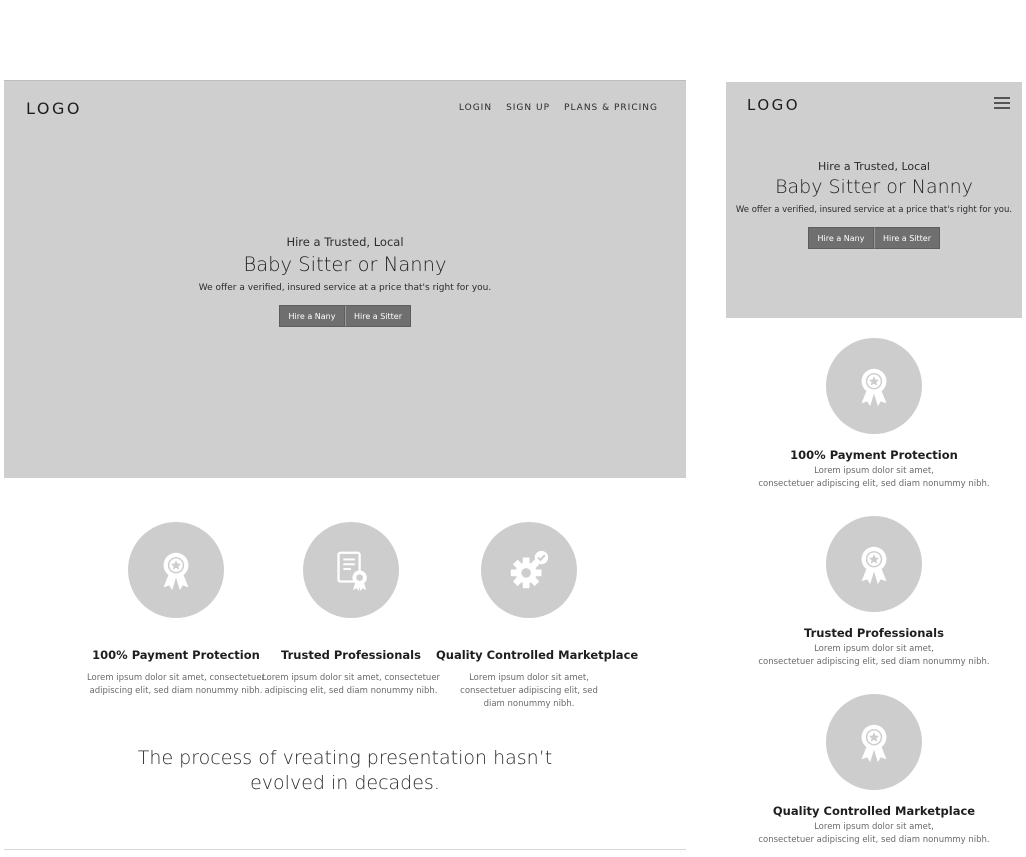 The width and height of the screenshot is (1026, 857). I want to click on top-nav: LOGIN SIGN UP PLANS & PRICING, so click(558, 108).